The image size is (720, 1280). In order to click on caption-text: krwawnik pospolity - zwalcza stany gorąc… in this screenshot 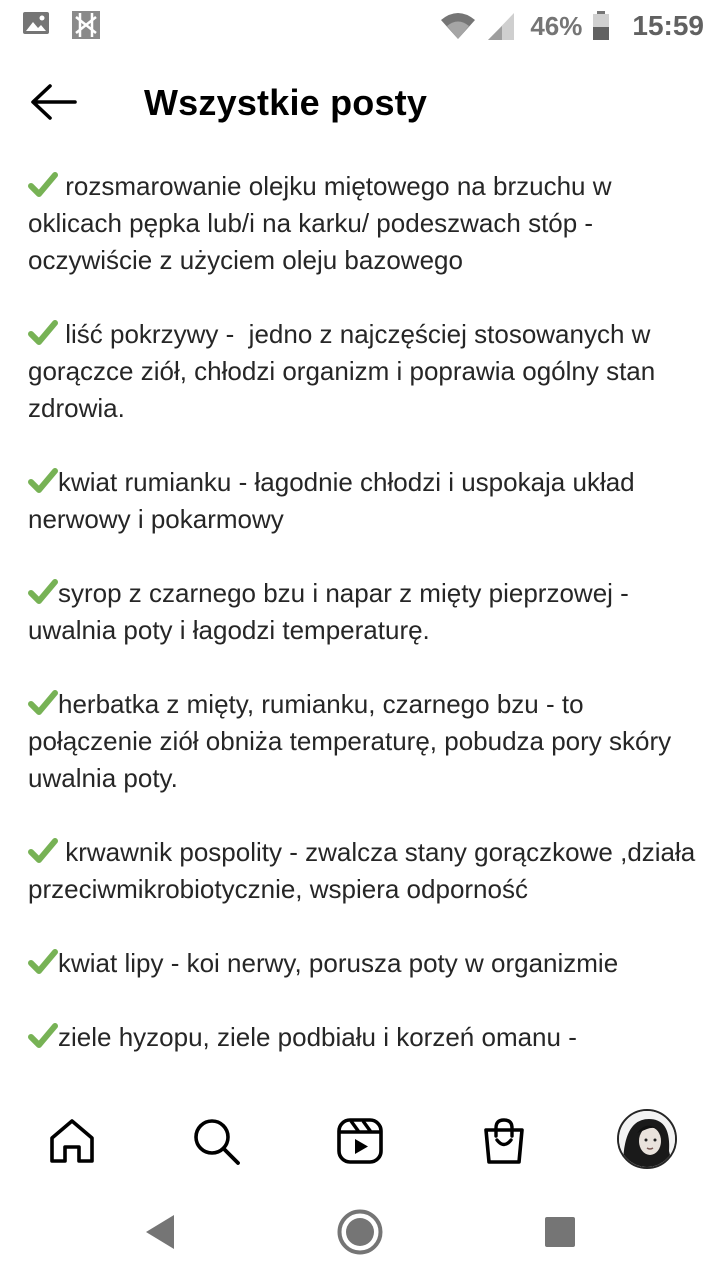, I will do `click(362, 870)`.